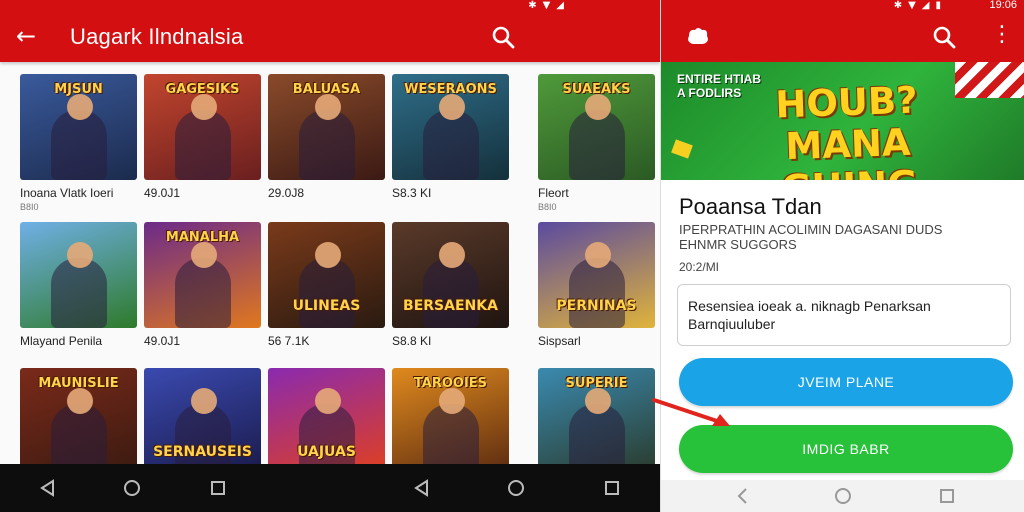  What do you see at coordinates (750, 206) in the screenshot?
I see `app-title: Poaansa Tdan` at bounding box center [750, 206].